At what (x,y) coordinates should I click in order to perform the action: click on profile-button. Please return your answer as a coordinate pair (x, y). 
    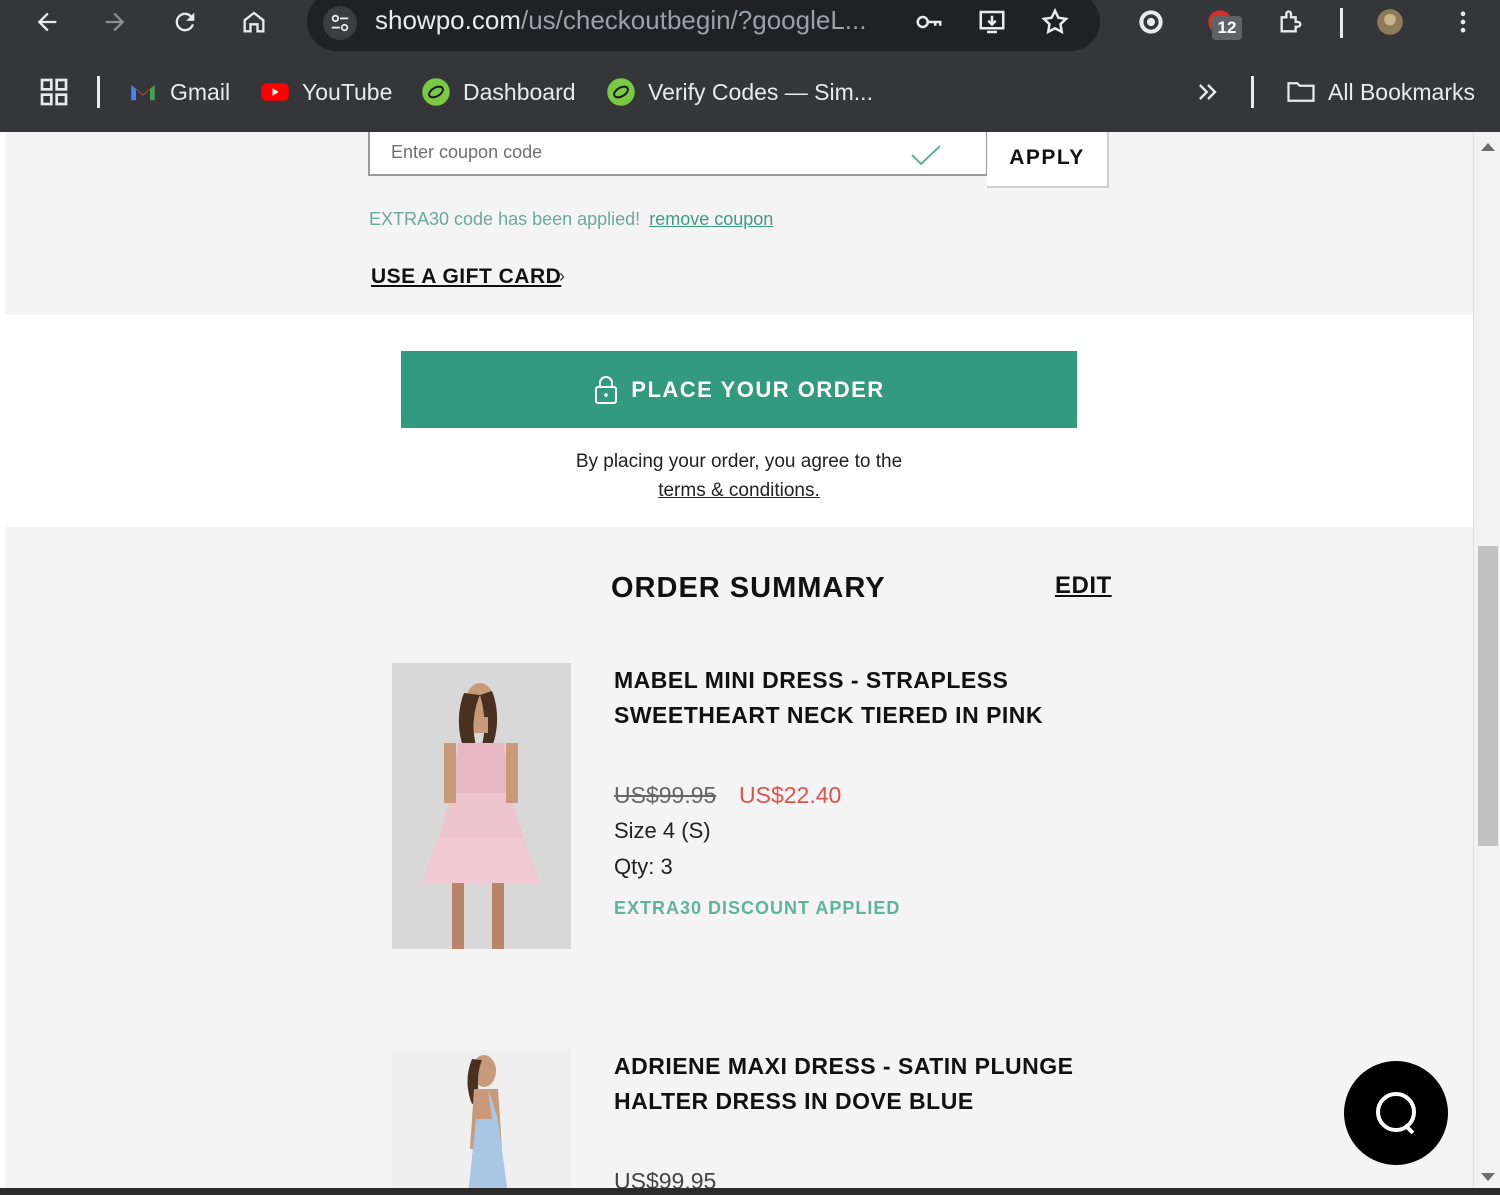
    Looking at the image, I should click on (1390, 22).